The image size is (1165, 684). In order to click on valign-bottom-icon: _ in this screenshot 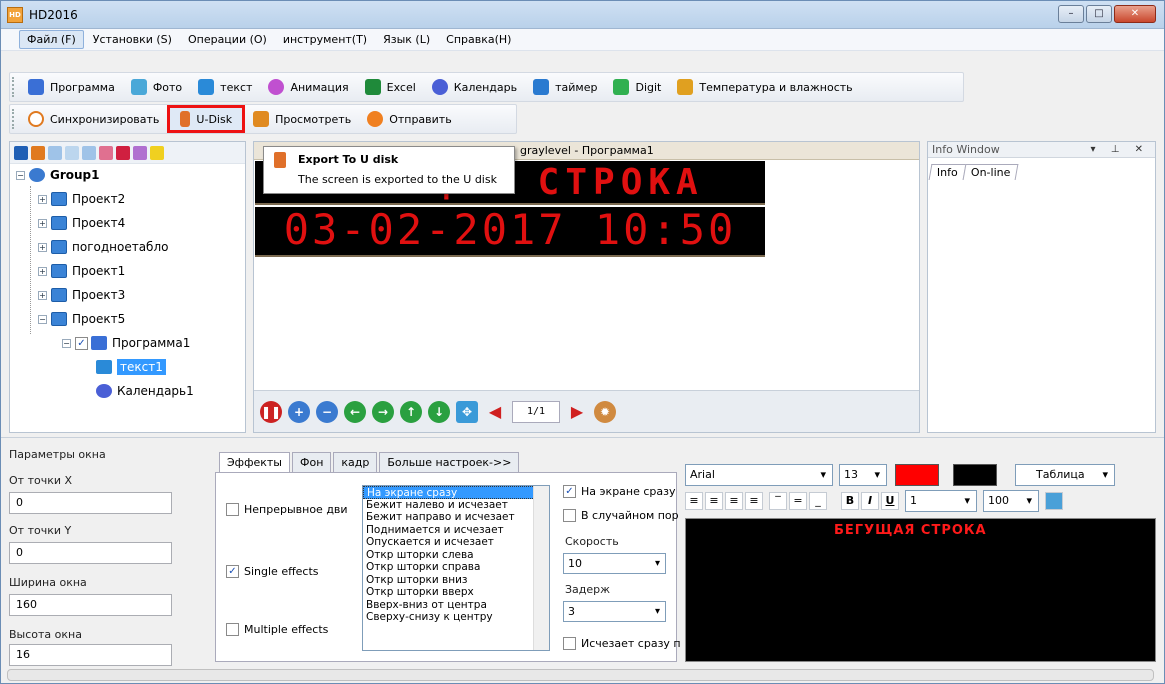, I will do `click(818, 501)`.